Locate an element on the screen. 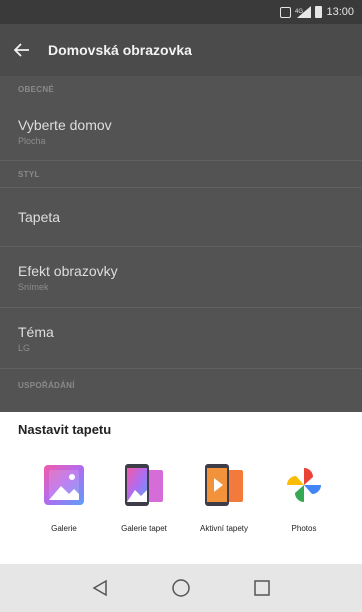 Image resolution: width=362 pixels, height=612 pixels. wallpaper-gallery-icon is located at coordinates (144, 485).